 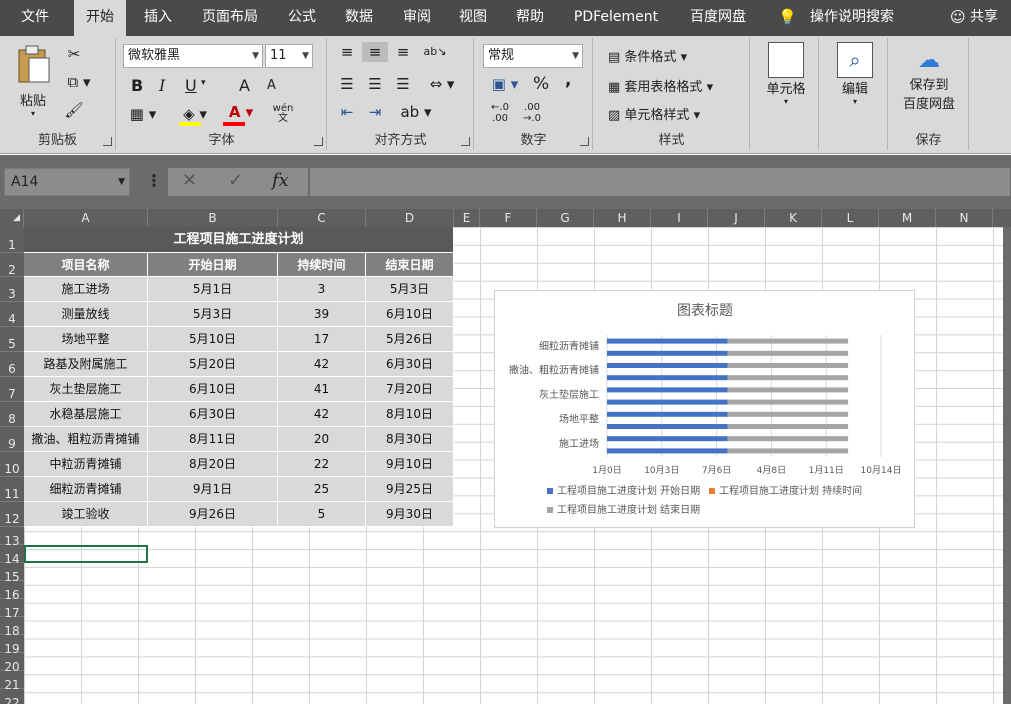 I want to click on column-header: M, so click(x=907, y=218).